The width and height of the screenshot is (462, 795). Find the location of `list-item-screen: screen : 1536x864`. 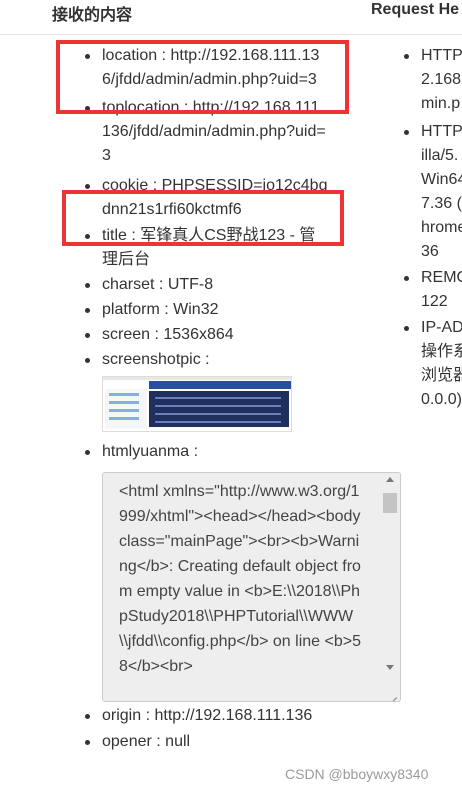

list-item-screen: screen : 1536x864 is located at coordinates (205, 335).